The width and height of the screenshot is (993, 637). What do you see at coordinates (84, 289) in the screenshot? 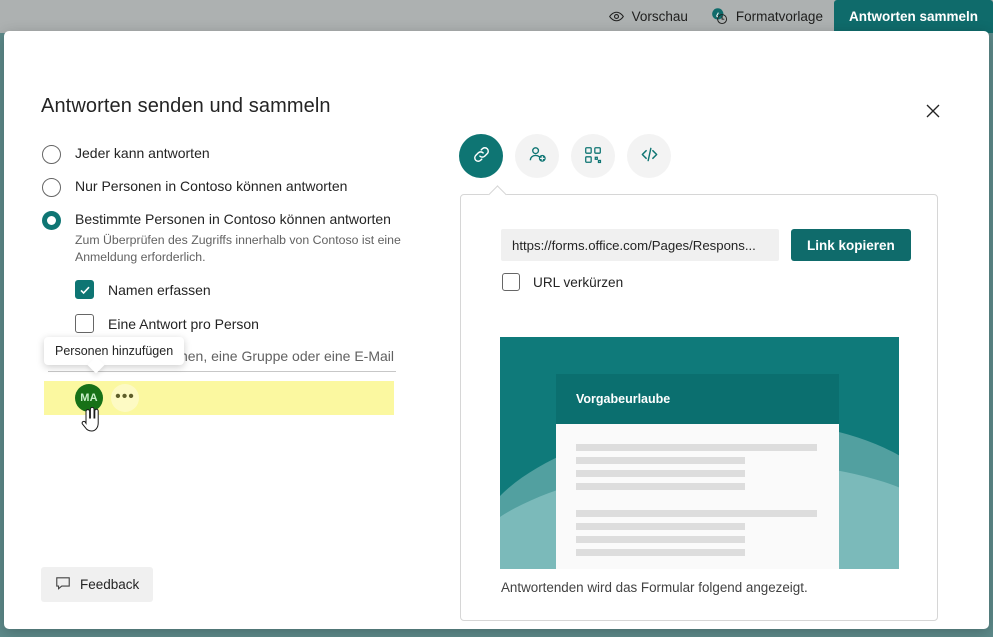
I see `checkmark-icon` at bounding box center [84, 289].